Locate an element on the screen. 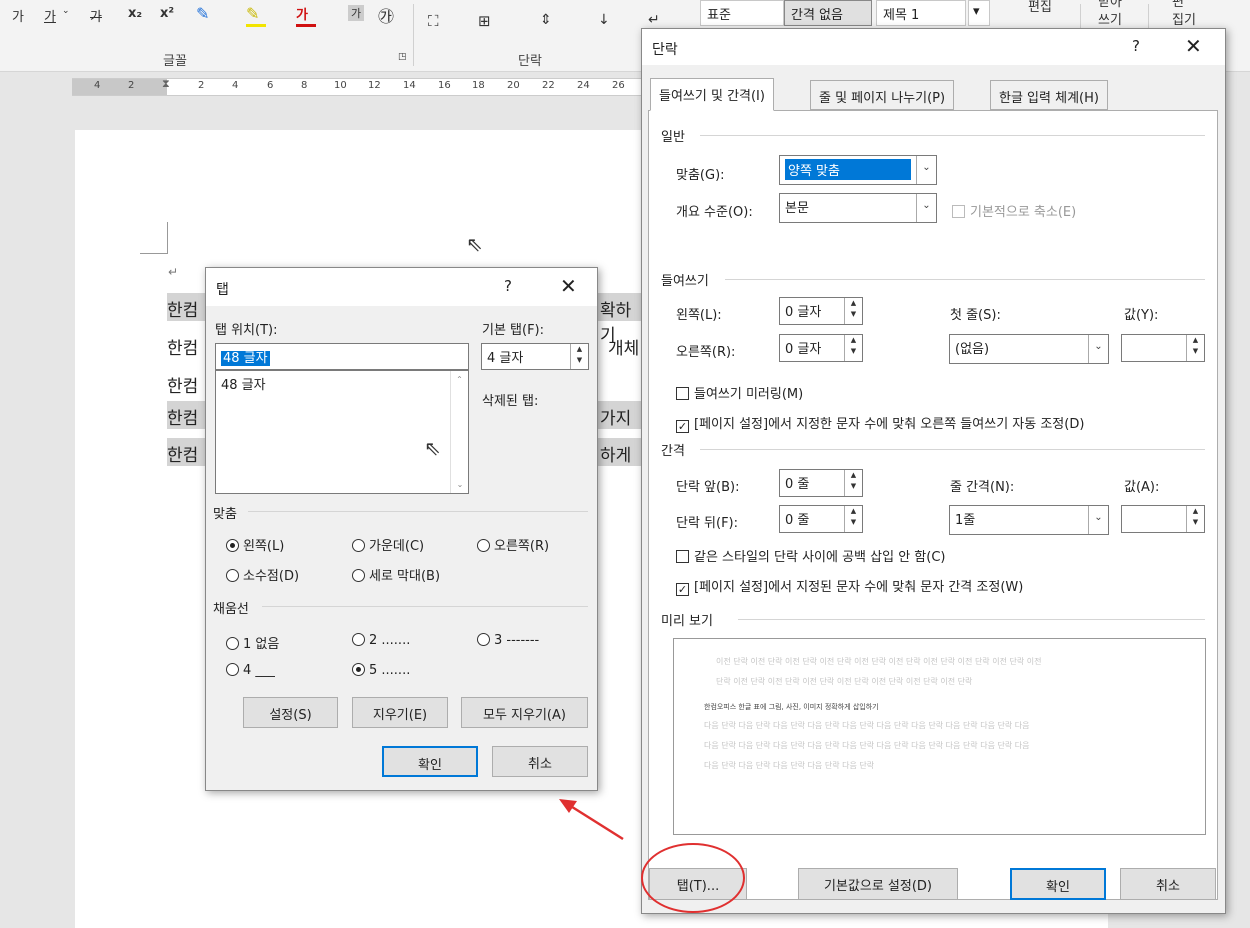  set-button: 설정(S) is located at coordinates (290, 712).